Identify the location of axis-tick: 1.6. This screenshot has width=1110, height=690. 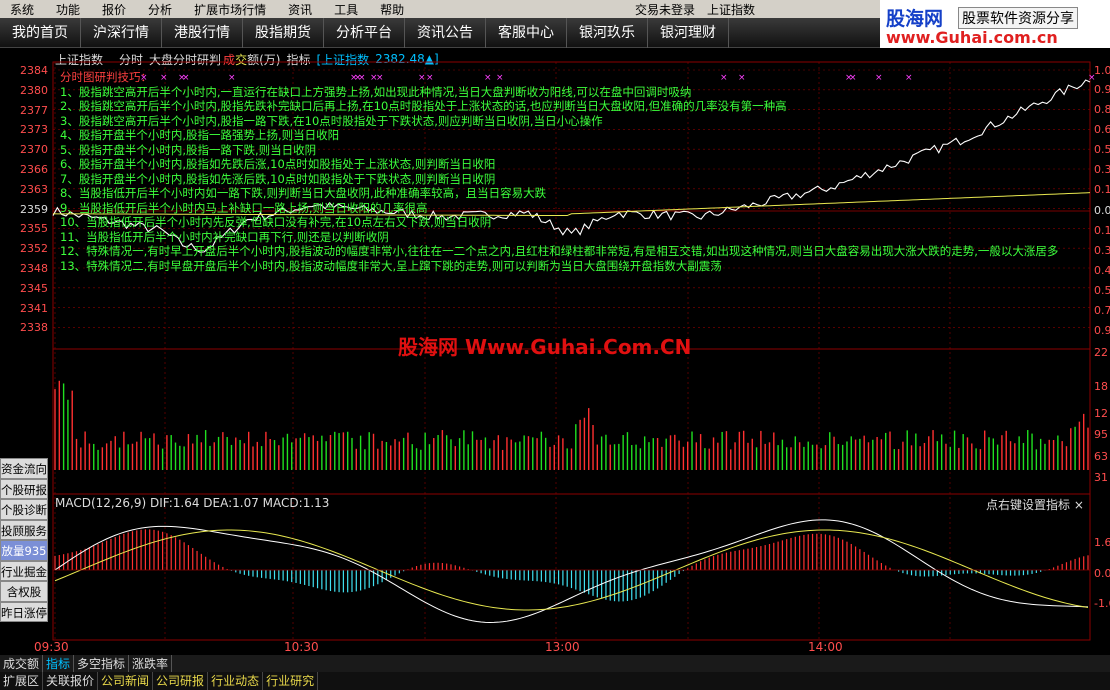
(1102, 542).